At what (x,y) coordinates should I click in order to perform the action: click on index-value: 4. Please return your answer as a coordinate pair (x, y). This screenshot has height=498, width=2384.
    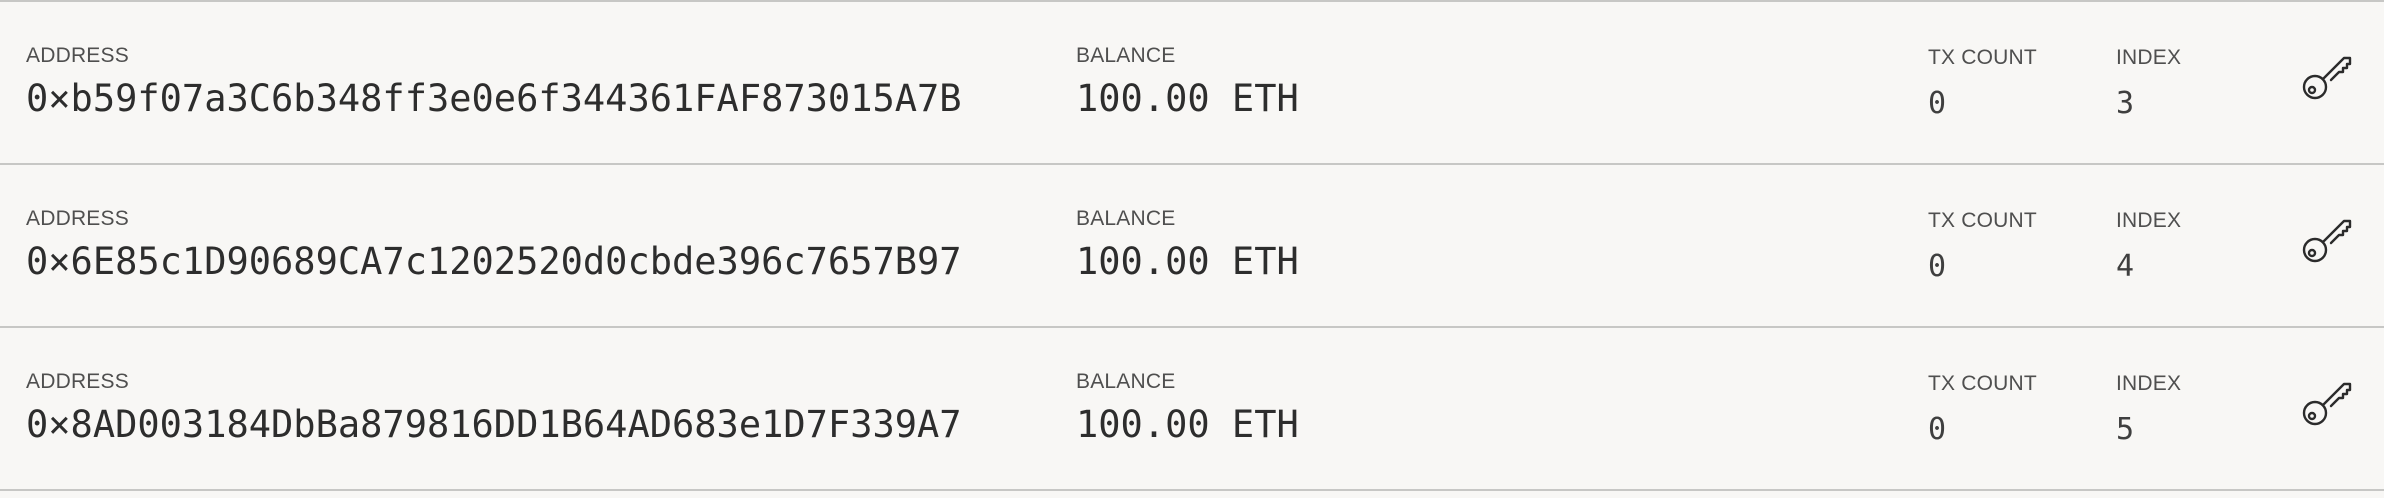
    Looking at the image, I should click on (2125, 266).